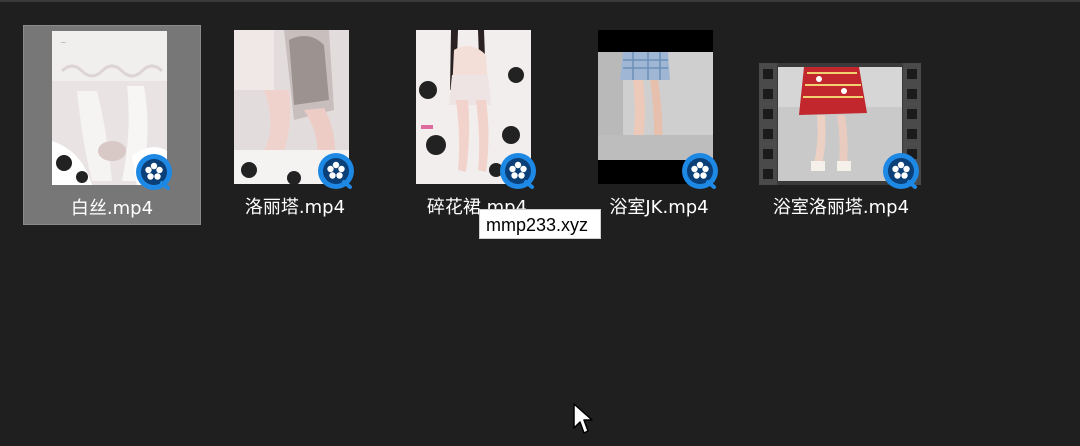  I want to click on file-item-luolita: 洛丽塔.mp4, so click(295, 125).